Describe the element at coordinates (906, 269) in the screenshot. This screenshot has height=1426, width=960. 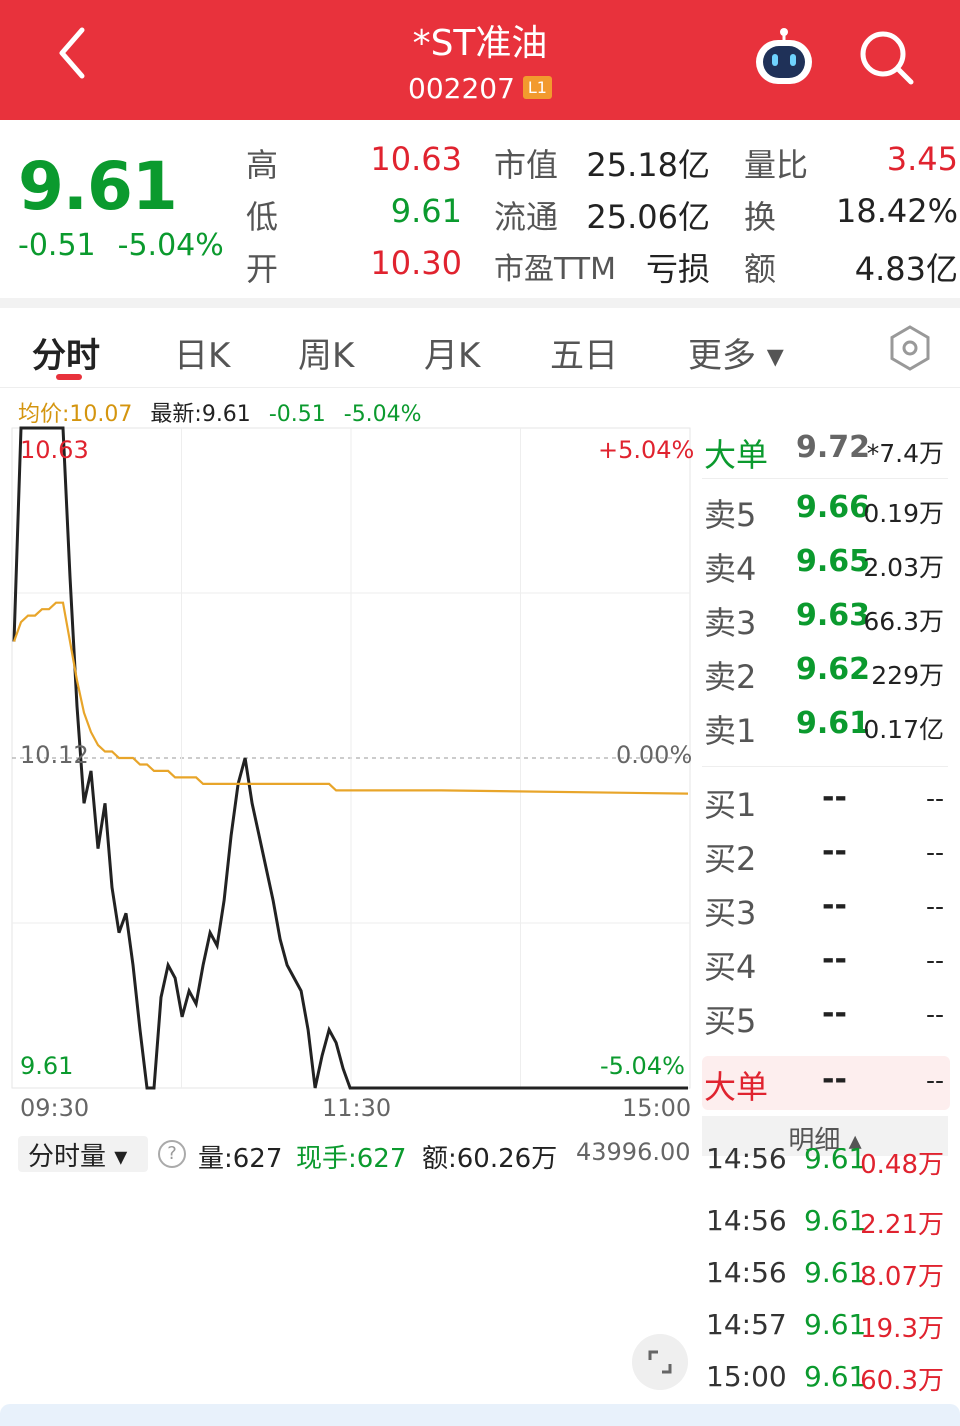
I see `amount-value: 4.83亿` at that location.